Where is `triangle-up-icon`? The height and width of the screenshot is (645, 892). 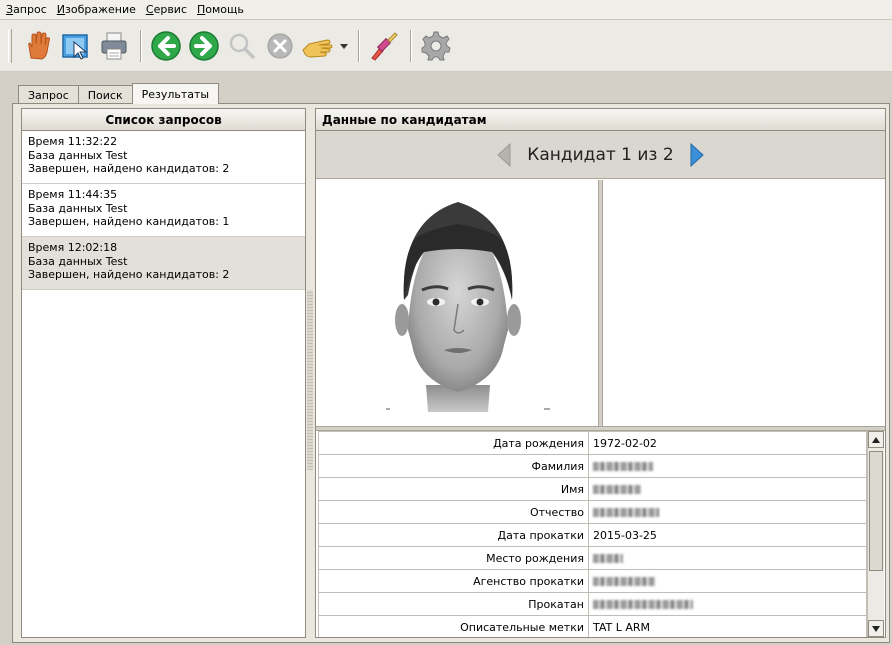 triangle-up-icon is located at coordinates (876, 439).